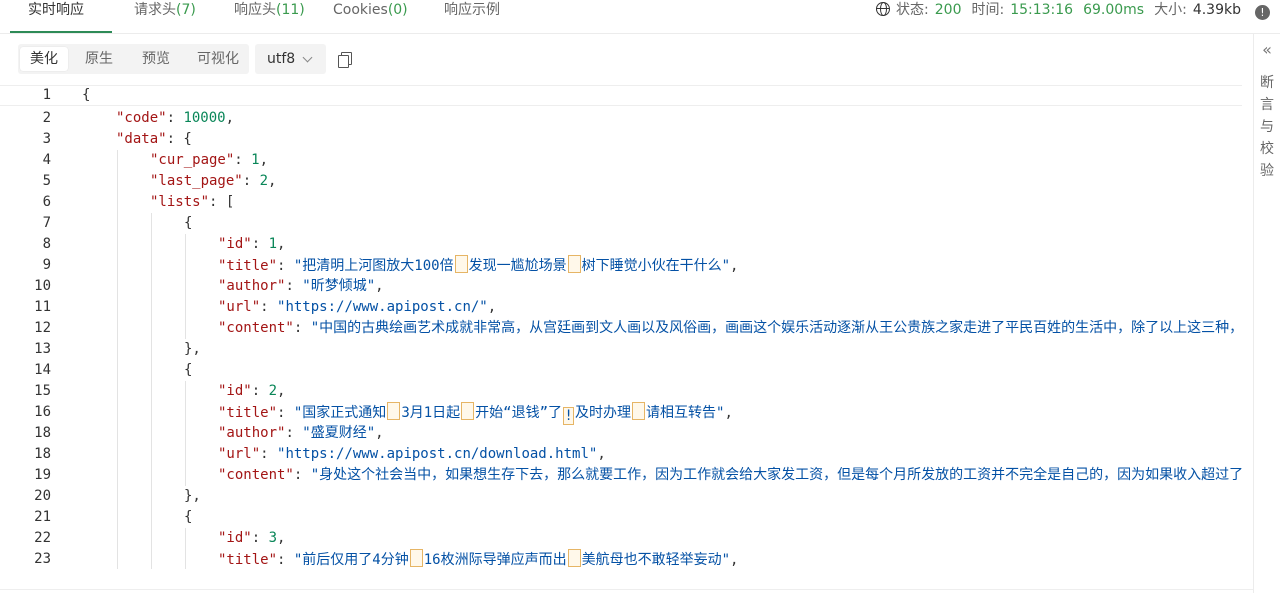 The height and width of the screenshot is (594, 1280). I want to click on code-line: 8 "id": 1,, so click(621, 244).